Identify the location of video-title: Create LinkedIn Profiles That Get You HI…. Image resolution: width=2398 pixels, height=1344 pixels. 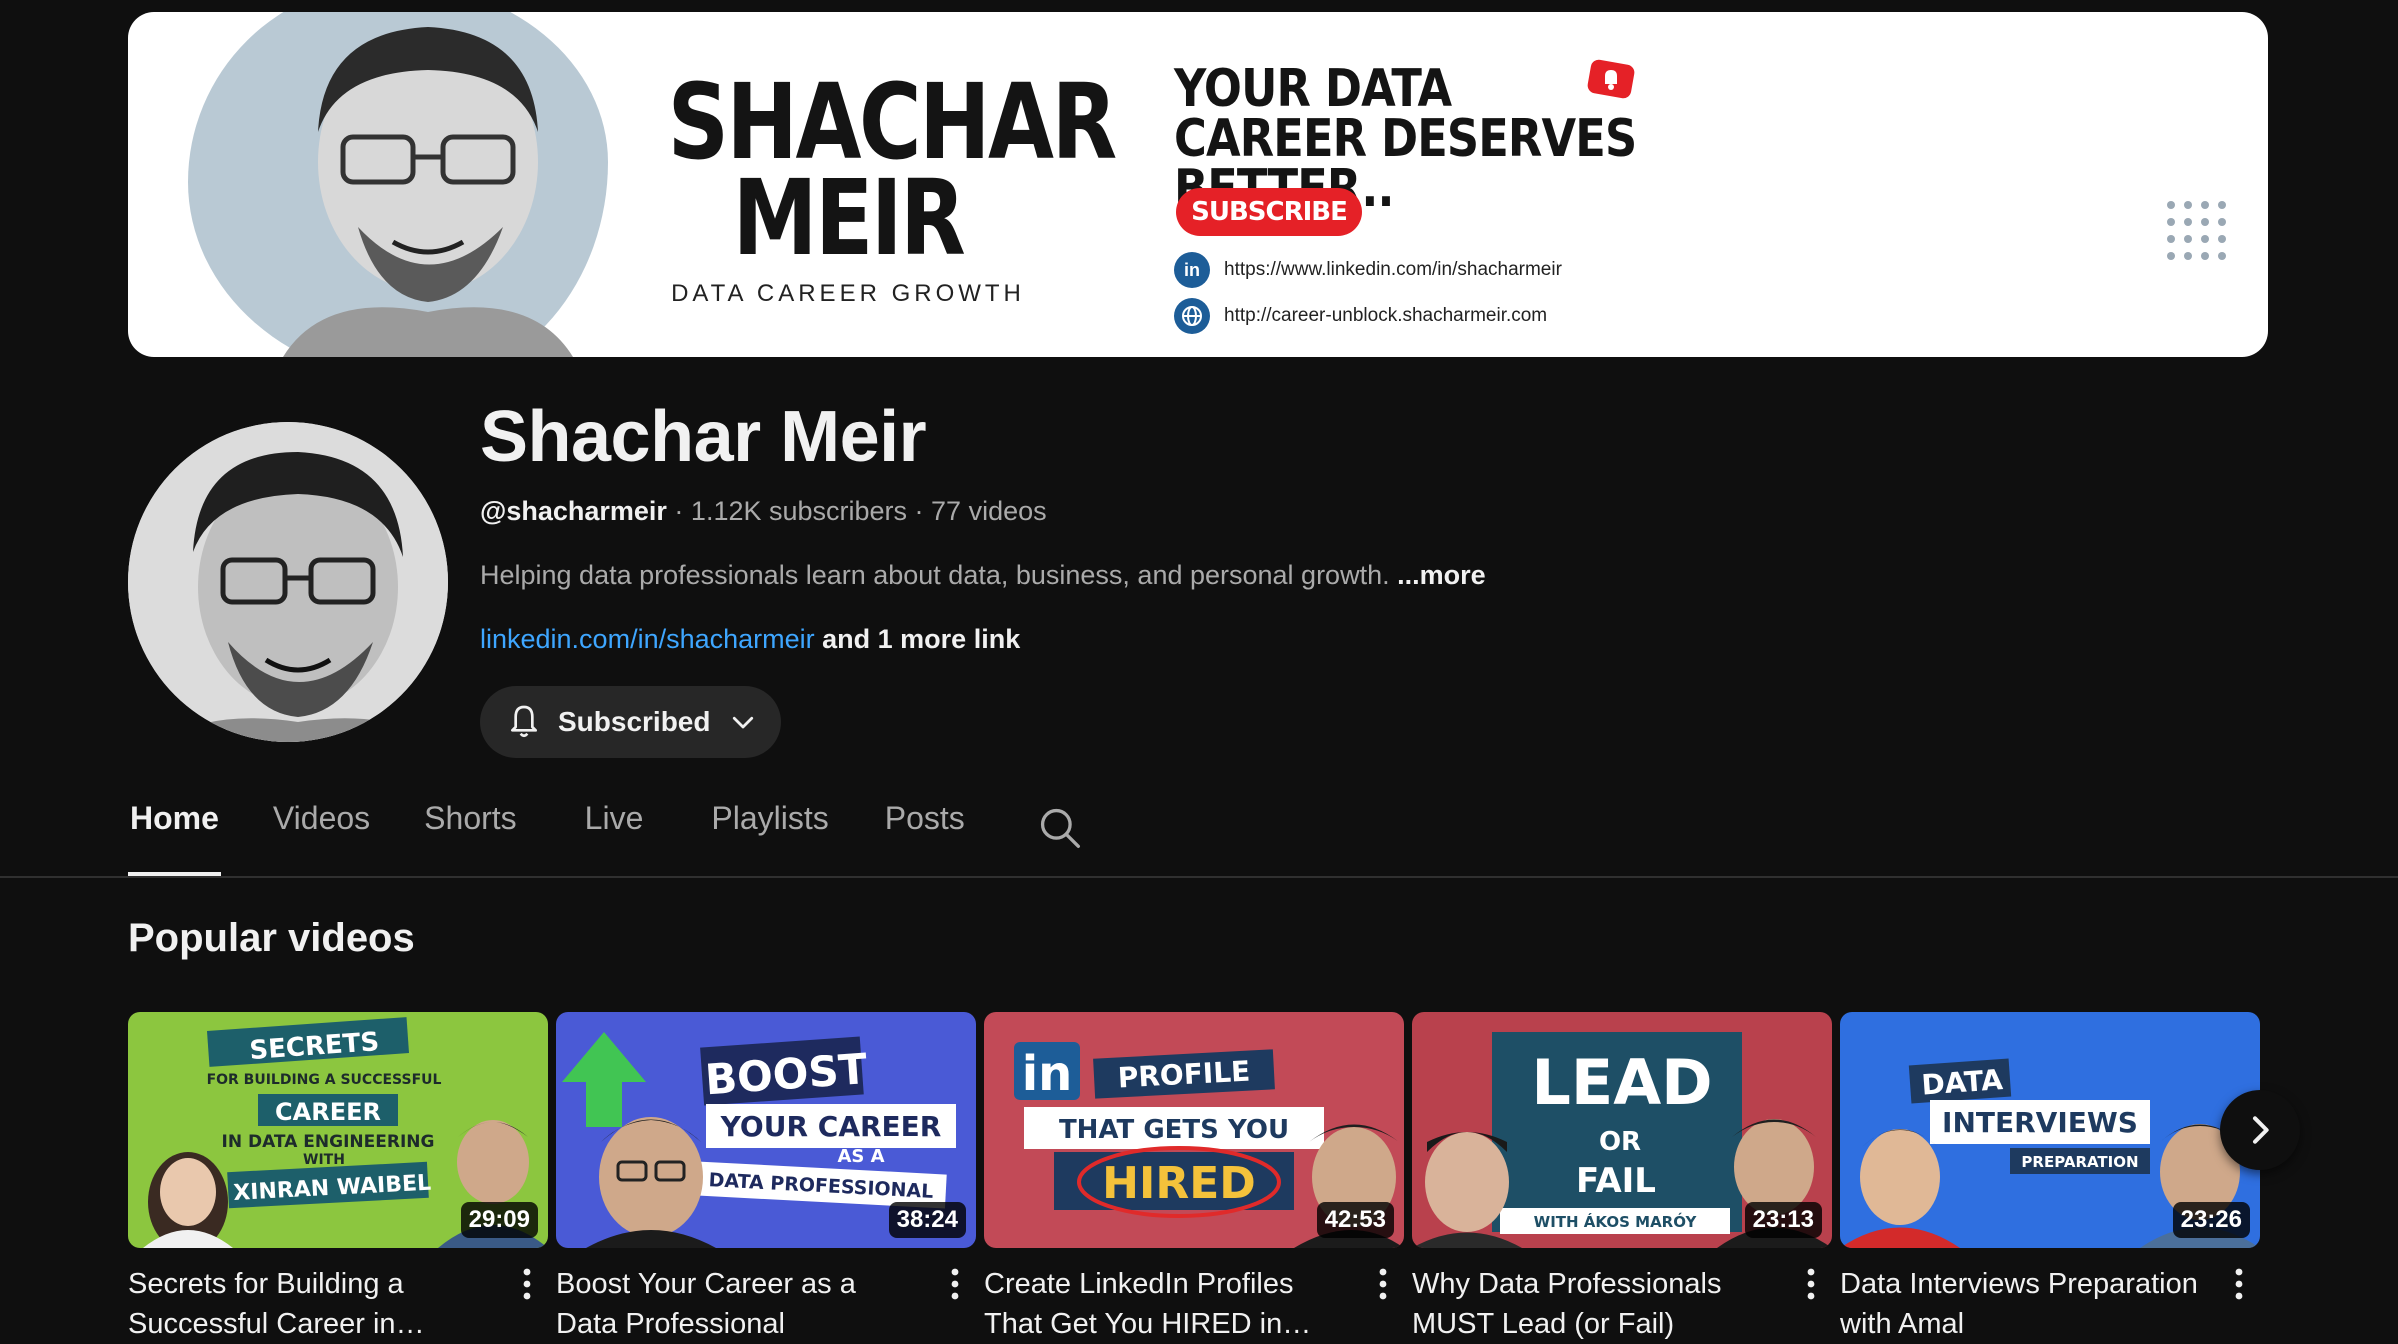
(1164, 1304).